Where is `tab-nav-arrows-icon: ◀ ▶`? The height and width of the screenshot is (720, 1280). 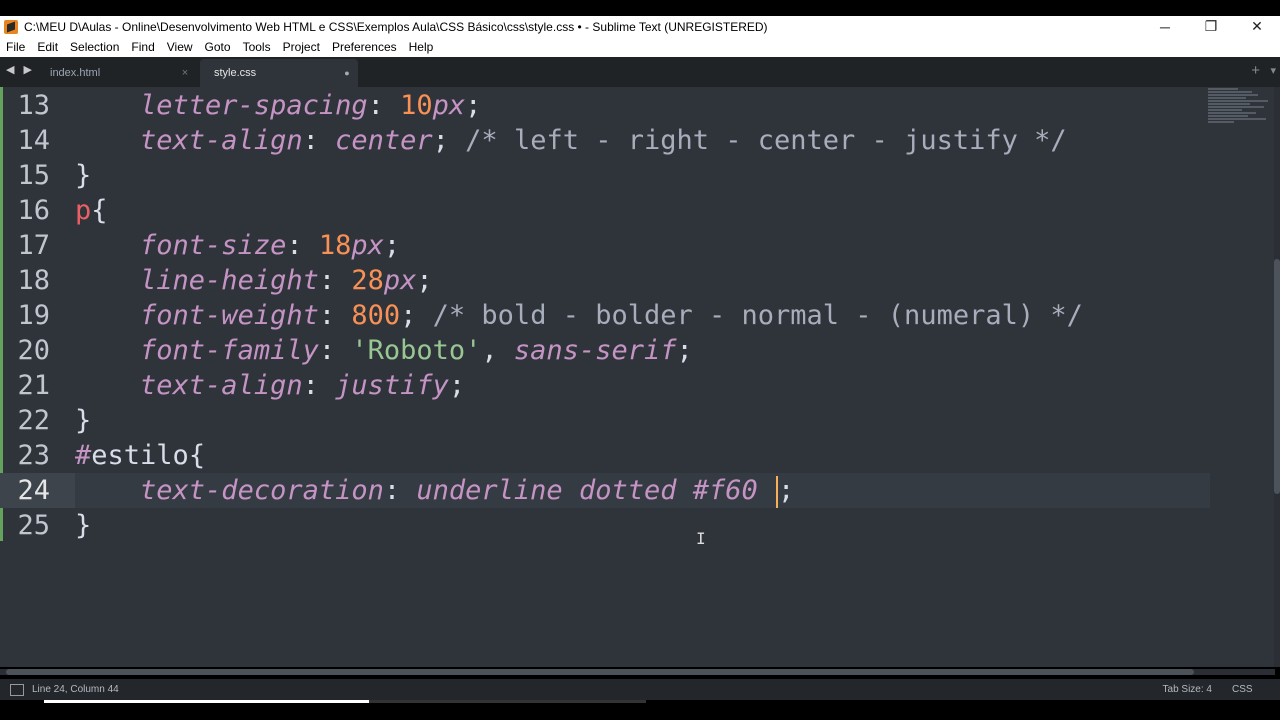
tab-nav-arrows-icon: ◀ ▶ is located at coordinates (20, 69).